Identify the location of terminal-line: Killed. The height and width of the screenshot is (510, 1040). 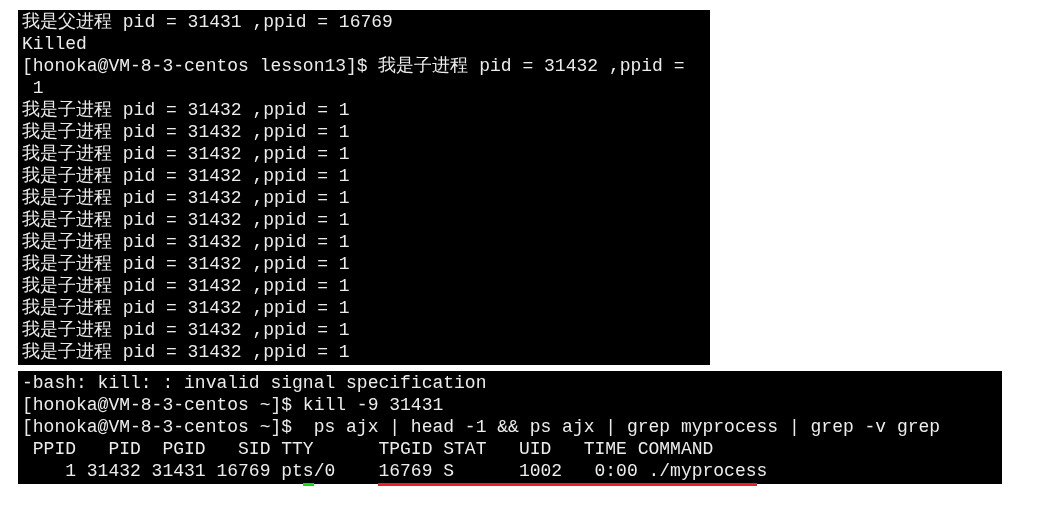
(54, 44).